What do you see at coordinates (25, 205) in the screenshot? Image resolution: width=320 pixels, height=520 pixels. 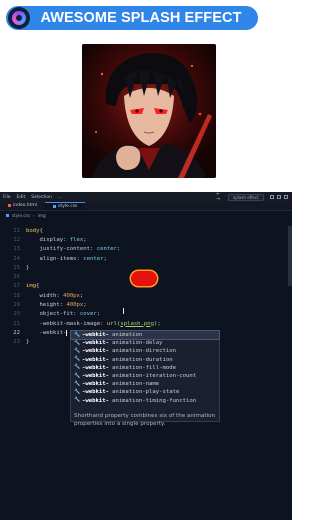 I see `tab-label: index.html` at bounding box center [25, 205].